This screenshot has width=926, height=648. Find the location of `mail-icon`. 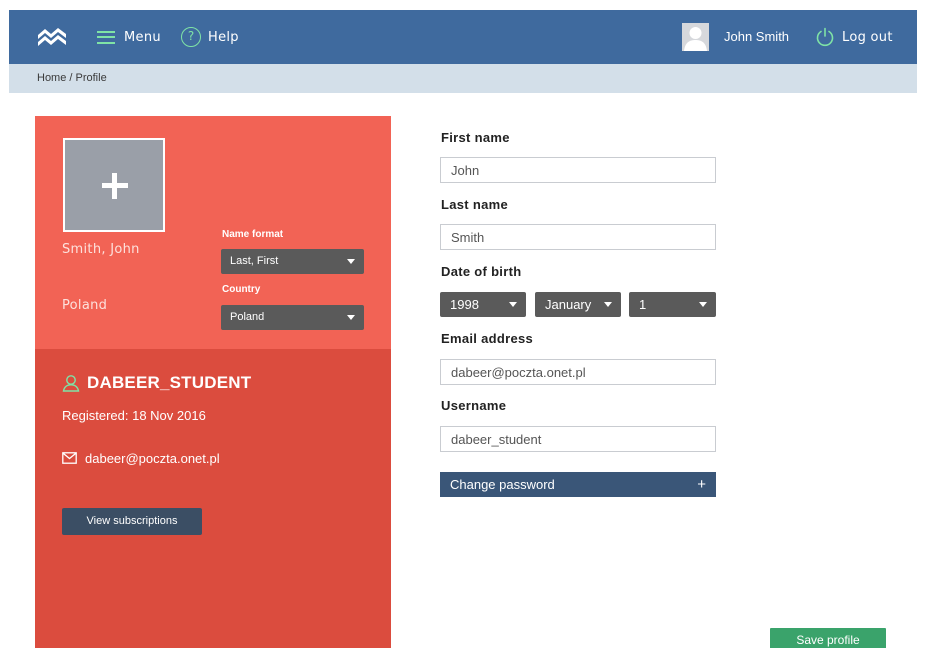

mail-icon is located at coordinates (69, 458).